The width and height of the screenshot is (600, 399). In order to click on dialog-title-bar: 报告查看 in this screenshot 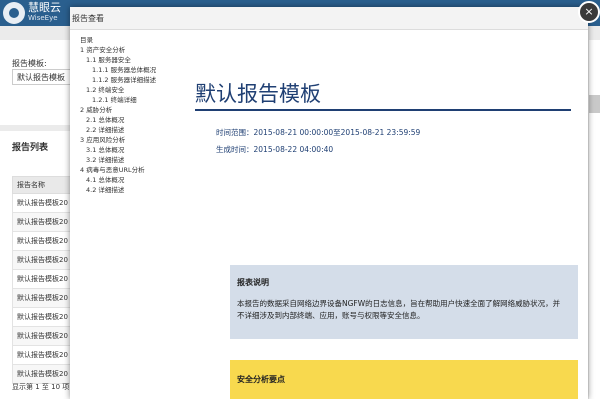, I will do `click(329, 18)`.